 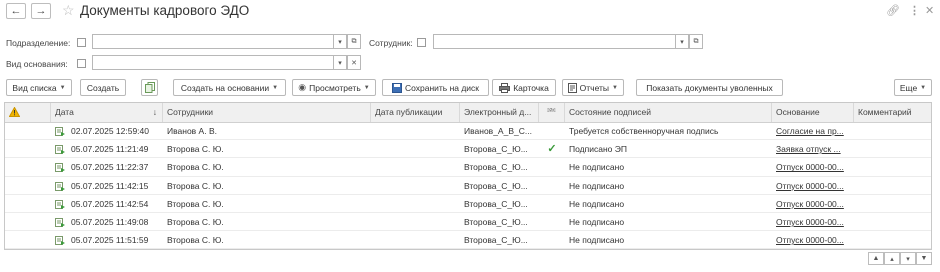 What do you see at coordinates (696, 41) in the screenshot?
I see `employee-open-button: ⧉` at bounding box center [696, 41].